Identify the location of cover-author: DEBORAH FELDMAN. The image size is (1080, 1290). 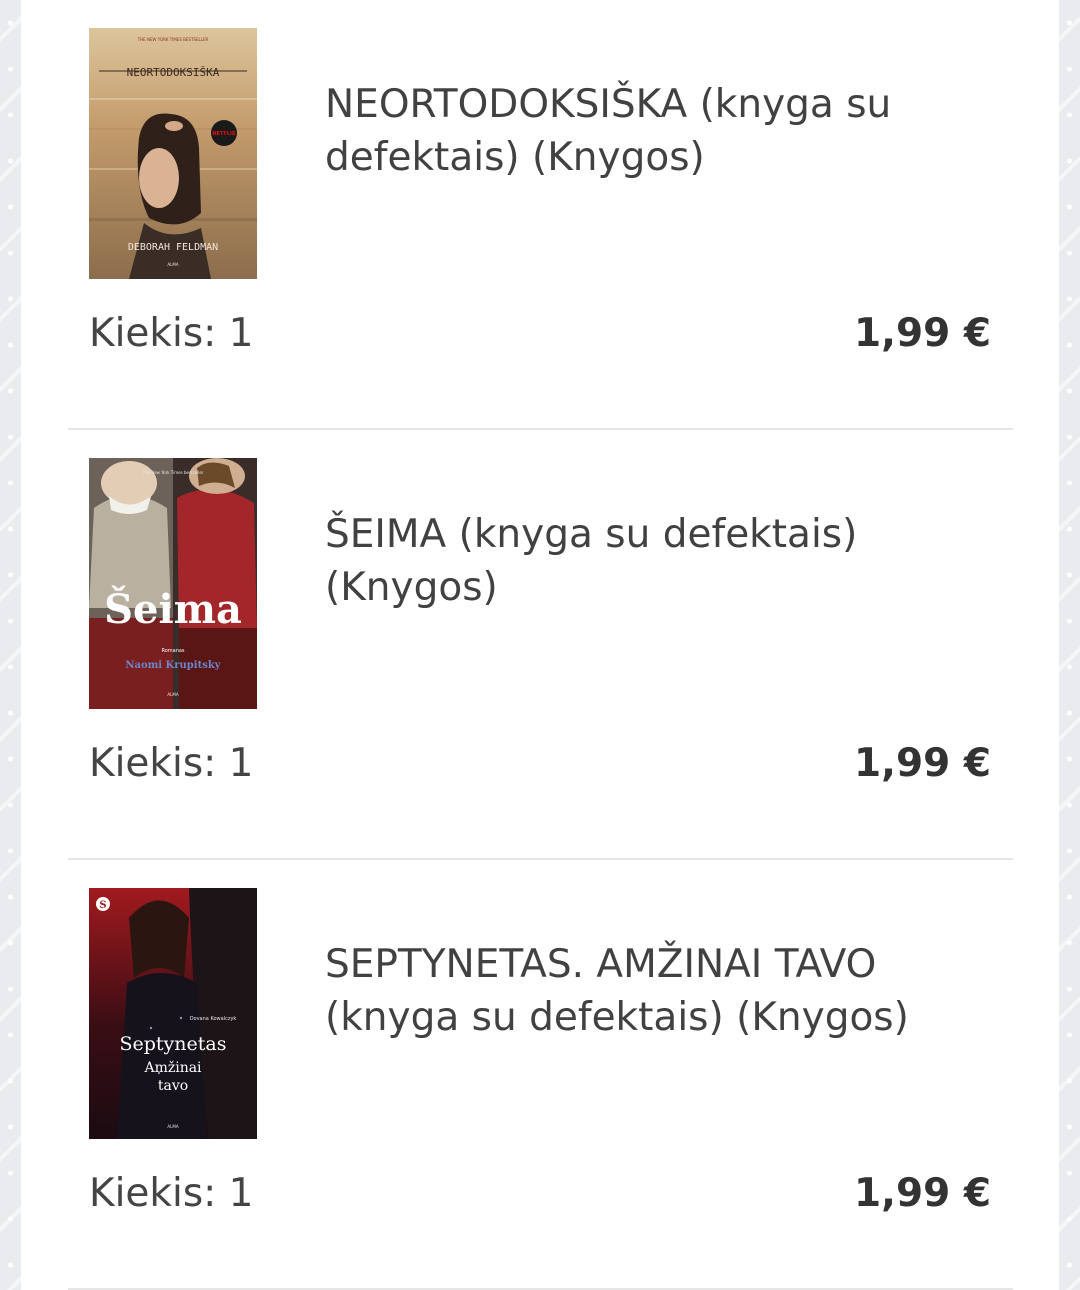
(173, 247).